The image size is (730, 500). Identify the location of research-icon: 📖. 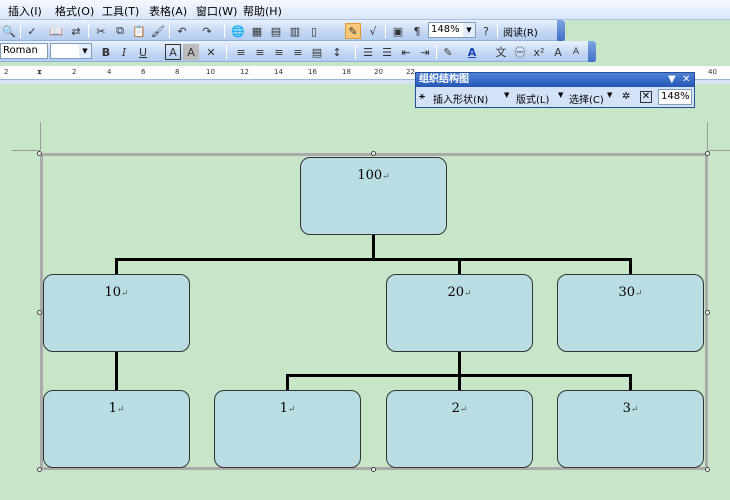
(56, 31).